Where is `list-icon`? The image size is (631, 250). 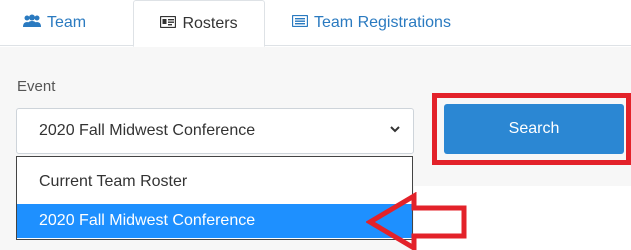 list-icon is located at coordinates (300, 23).